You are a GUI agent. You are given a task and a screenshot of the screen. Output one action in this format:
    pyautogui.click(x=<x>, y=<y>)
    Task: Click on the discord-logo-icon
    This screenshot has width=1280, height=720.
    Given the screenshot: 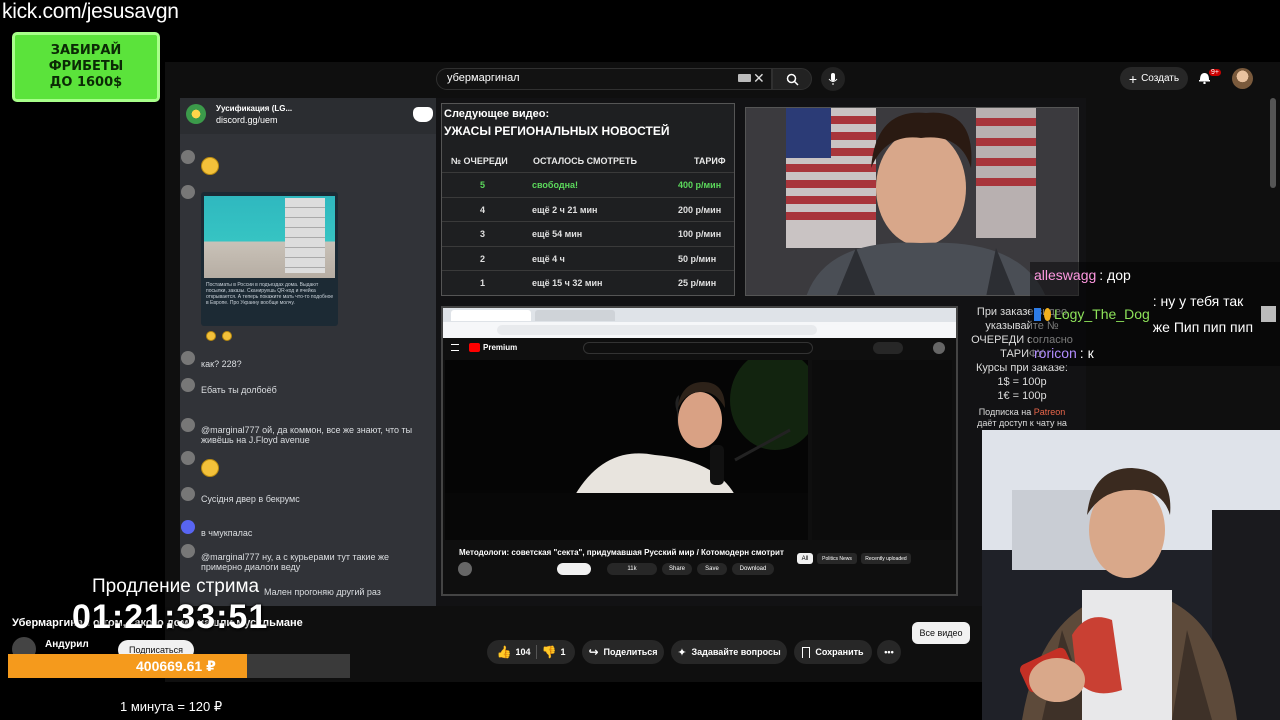 What is the action you would take?
    pyautogui.click(x=423, y=114)
    